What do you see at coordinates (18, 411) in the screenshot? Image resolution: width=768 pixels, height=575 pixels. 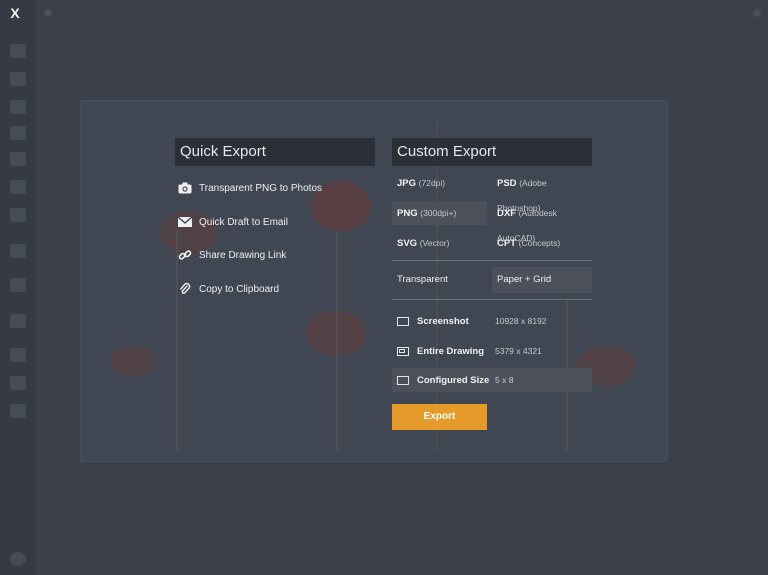 I see `export-icon` at bounding box center [18, 411].